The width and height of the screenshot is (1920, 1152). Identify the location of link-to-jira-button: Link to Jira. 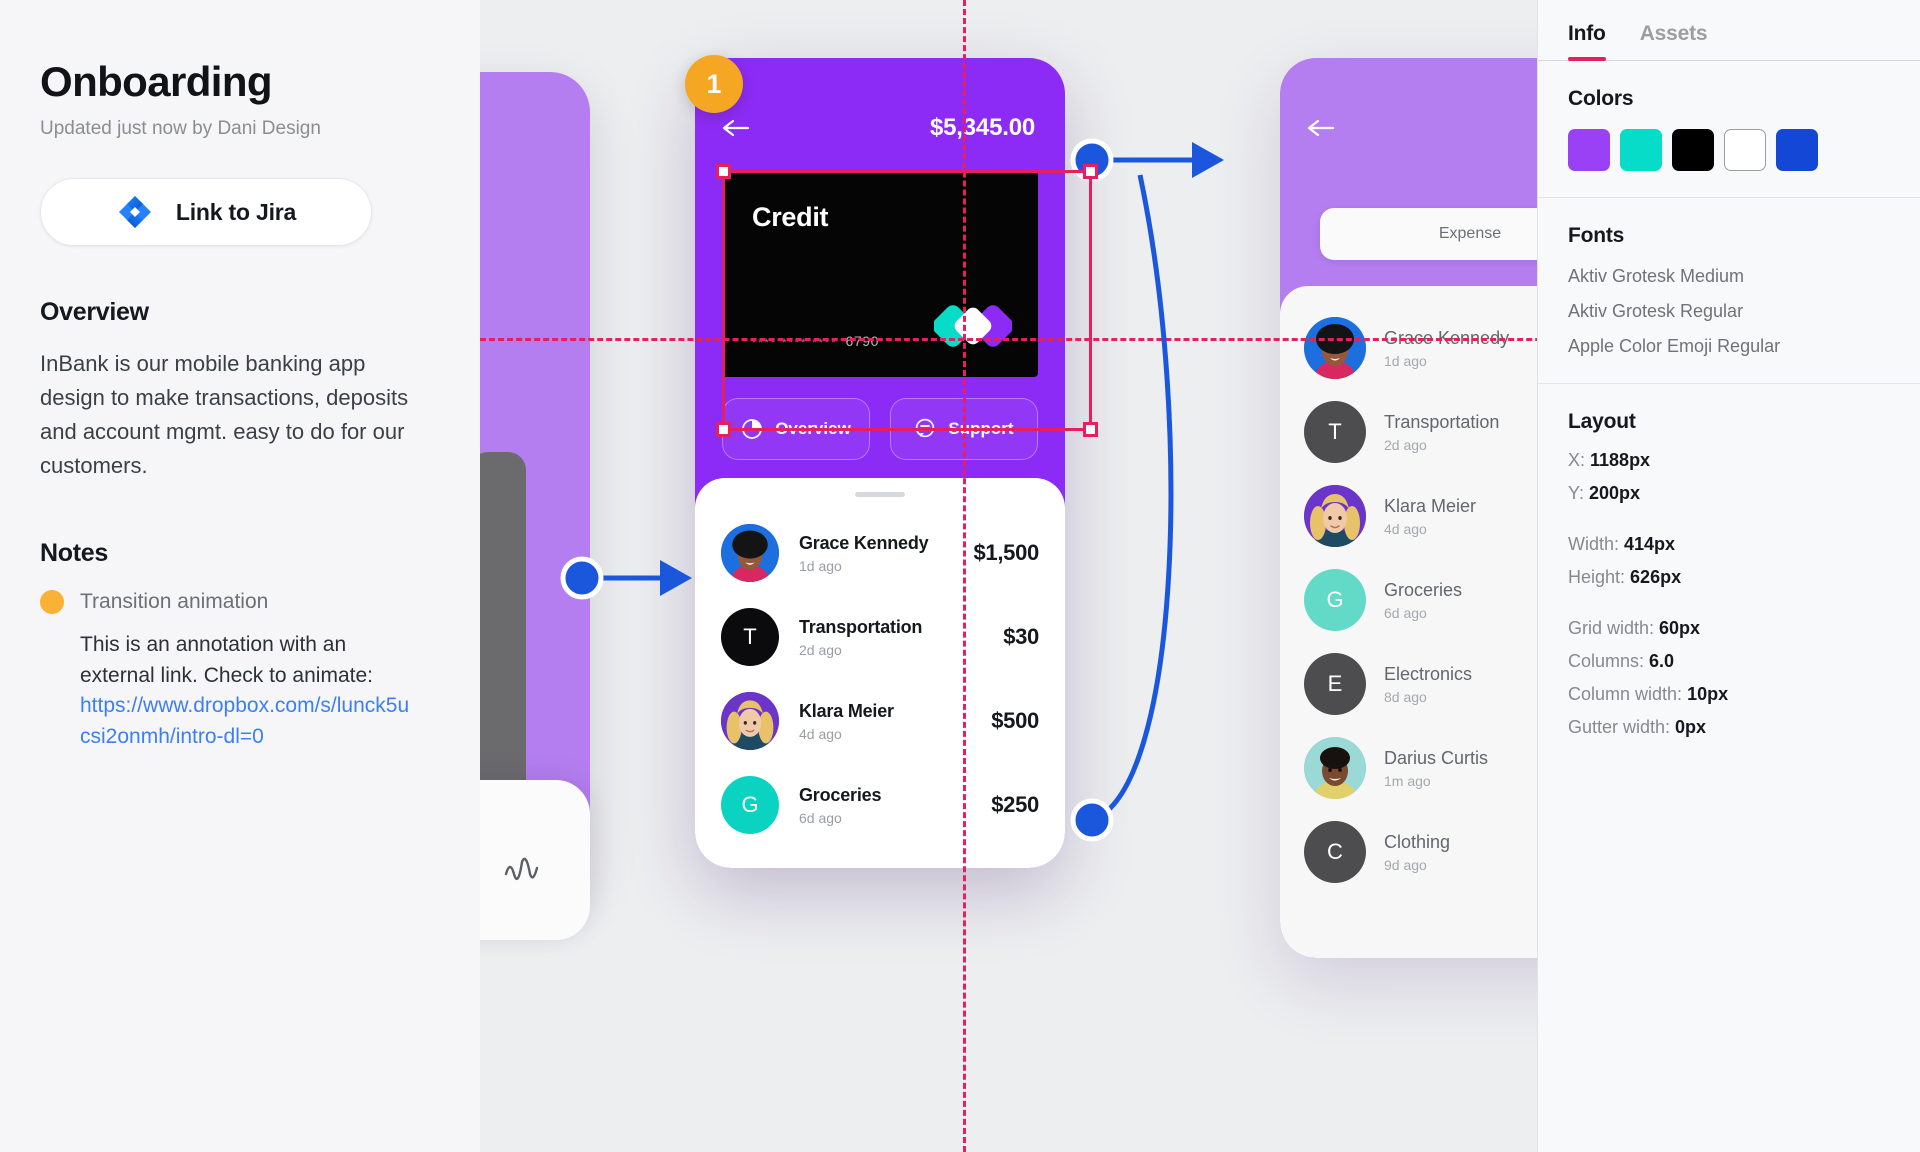
(206, 212).